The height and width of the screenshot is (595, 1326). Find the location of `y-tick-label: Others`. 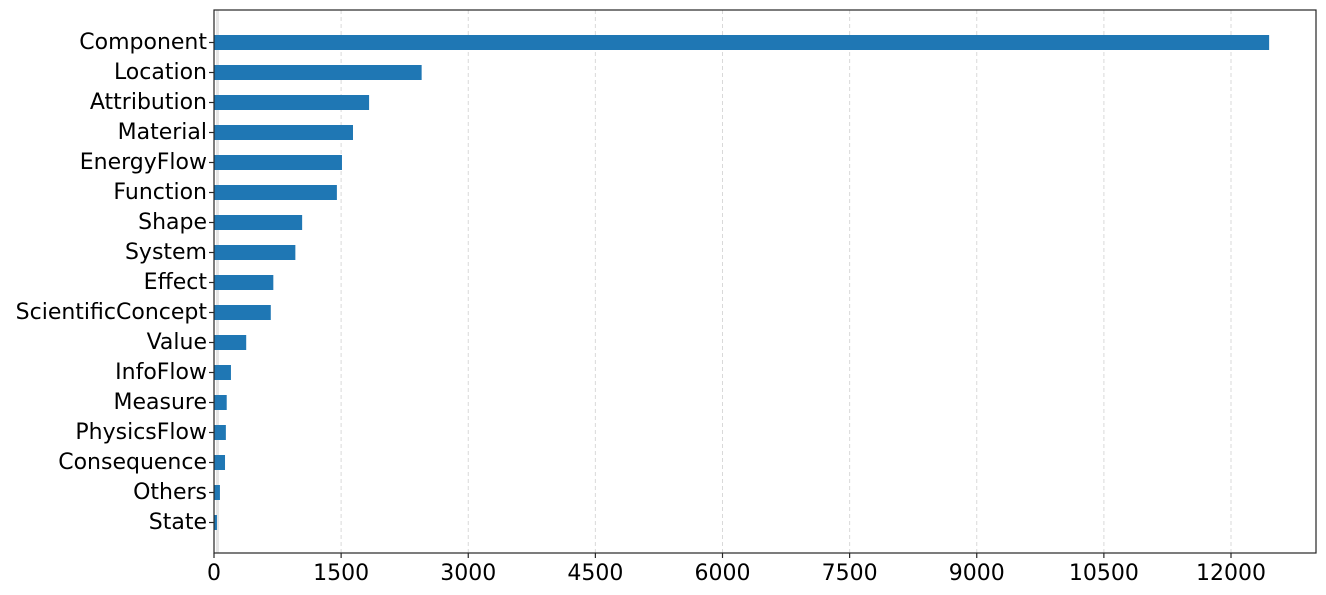

y-tick-label: Others is located at coordinates (170, 492).